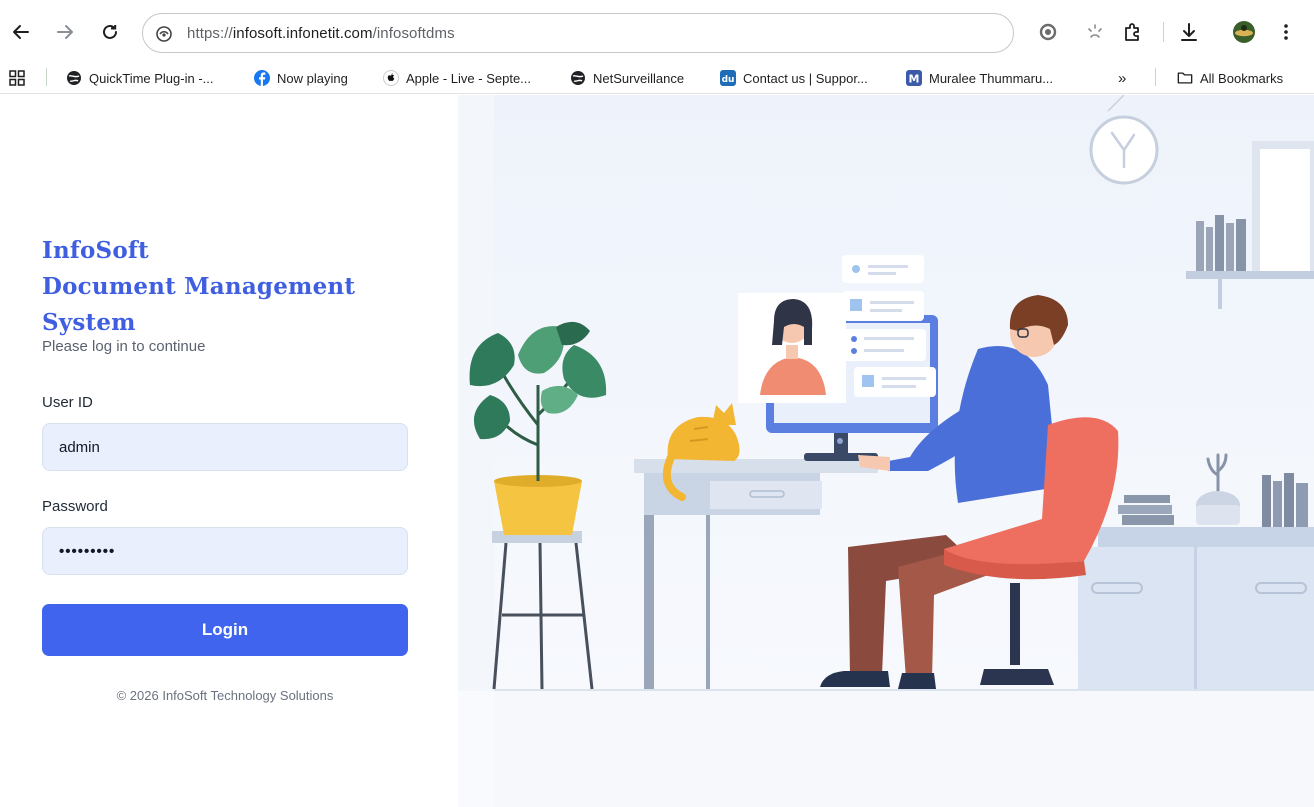 Image resolution: width=1314 pixels, height=807 pixels. I want to click on apps-icon, so click(17, 78).